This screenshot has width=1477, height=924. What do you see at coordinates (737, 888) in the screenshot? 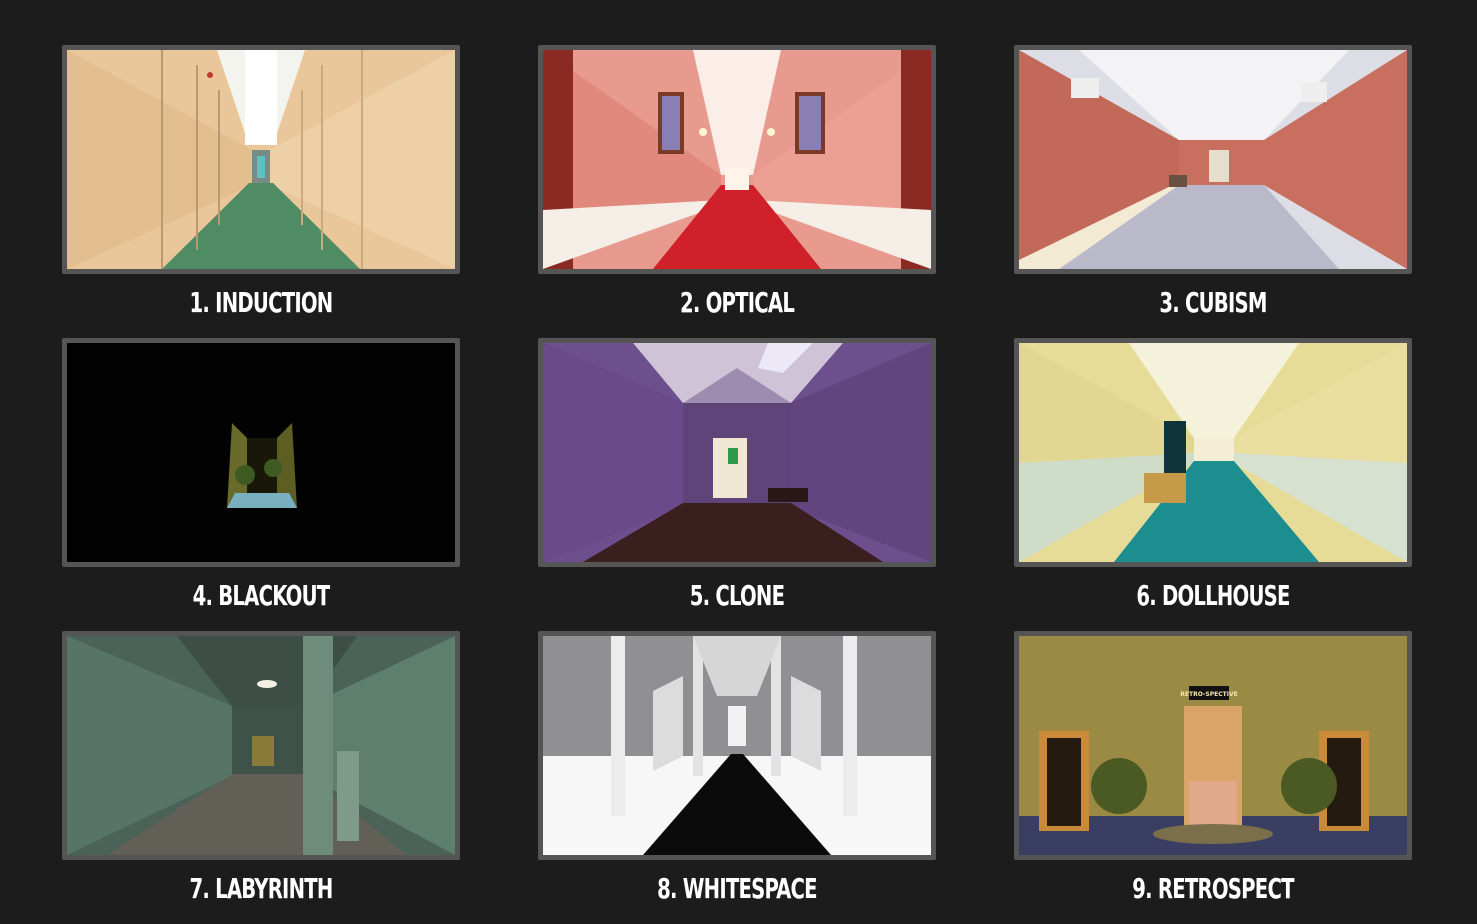
I see `level-title: 8. WHITESPACE` at bounding box center [737, 888].